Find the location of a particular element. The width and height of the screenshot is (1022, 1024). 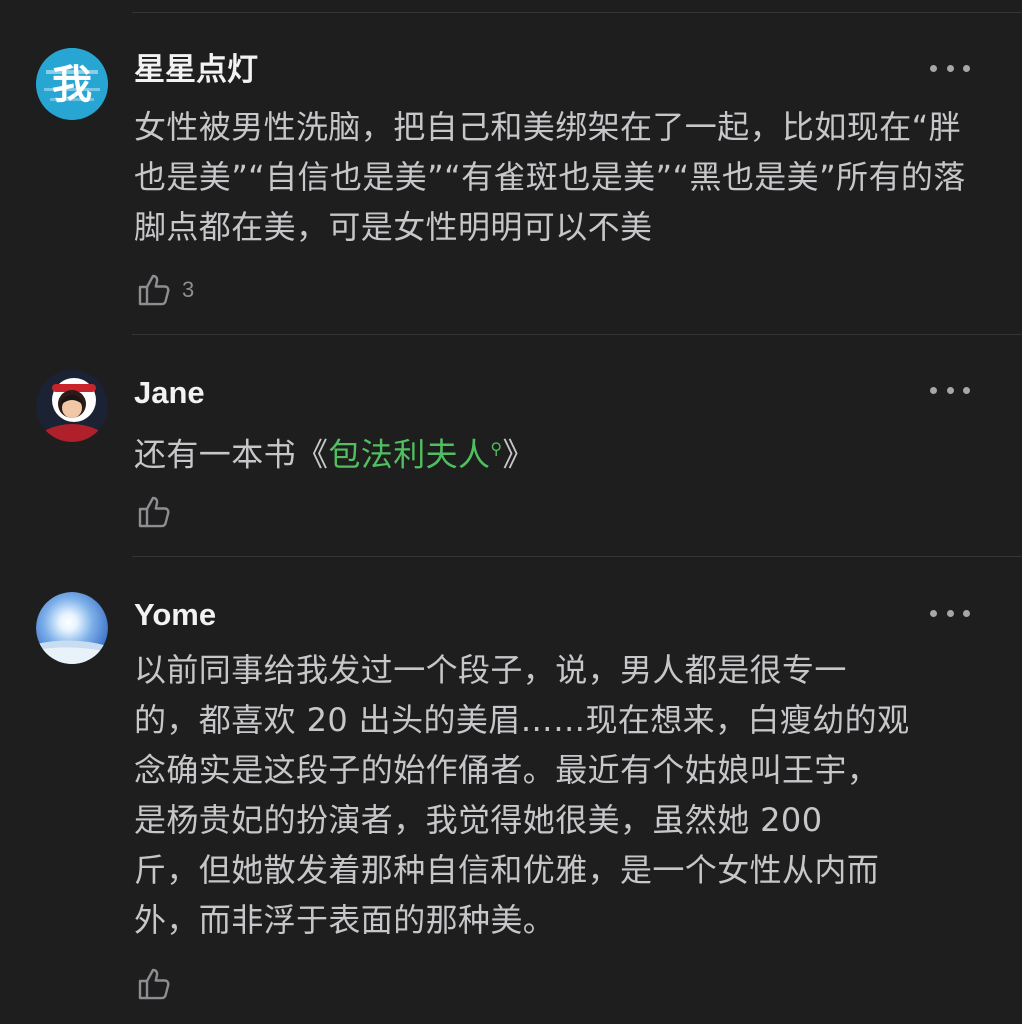

book-link: 包法利夫人 is located at coordinates (409, 455).